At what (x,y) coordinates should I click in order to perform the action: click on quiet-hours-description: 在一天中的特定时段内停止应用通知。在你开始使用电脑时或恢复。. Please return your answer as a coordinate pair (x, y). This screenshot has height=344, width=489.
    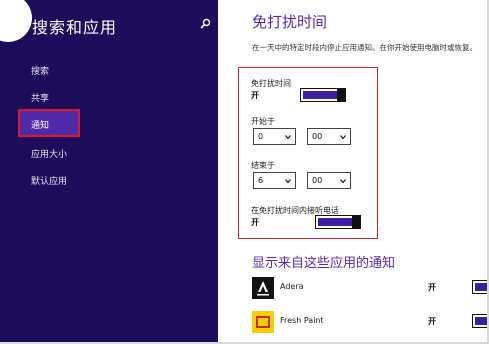
    Looking at the image, I should click on (364, 47).